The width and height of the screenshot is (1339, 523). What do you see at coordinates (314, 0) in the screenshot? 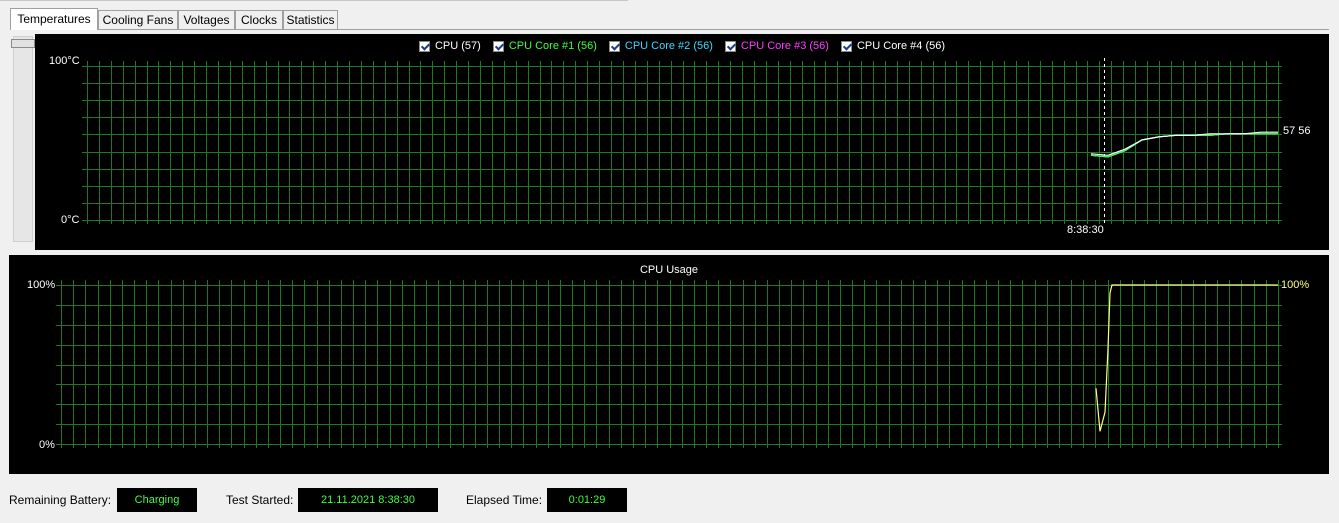
I see `top-border` at bounding box center [314, 0].